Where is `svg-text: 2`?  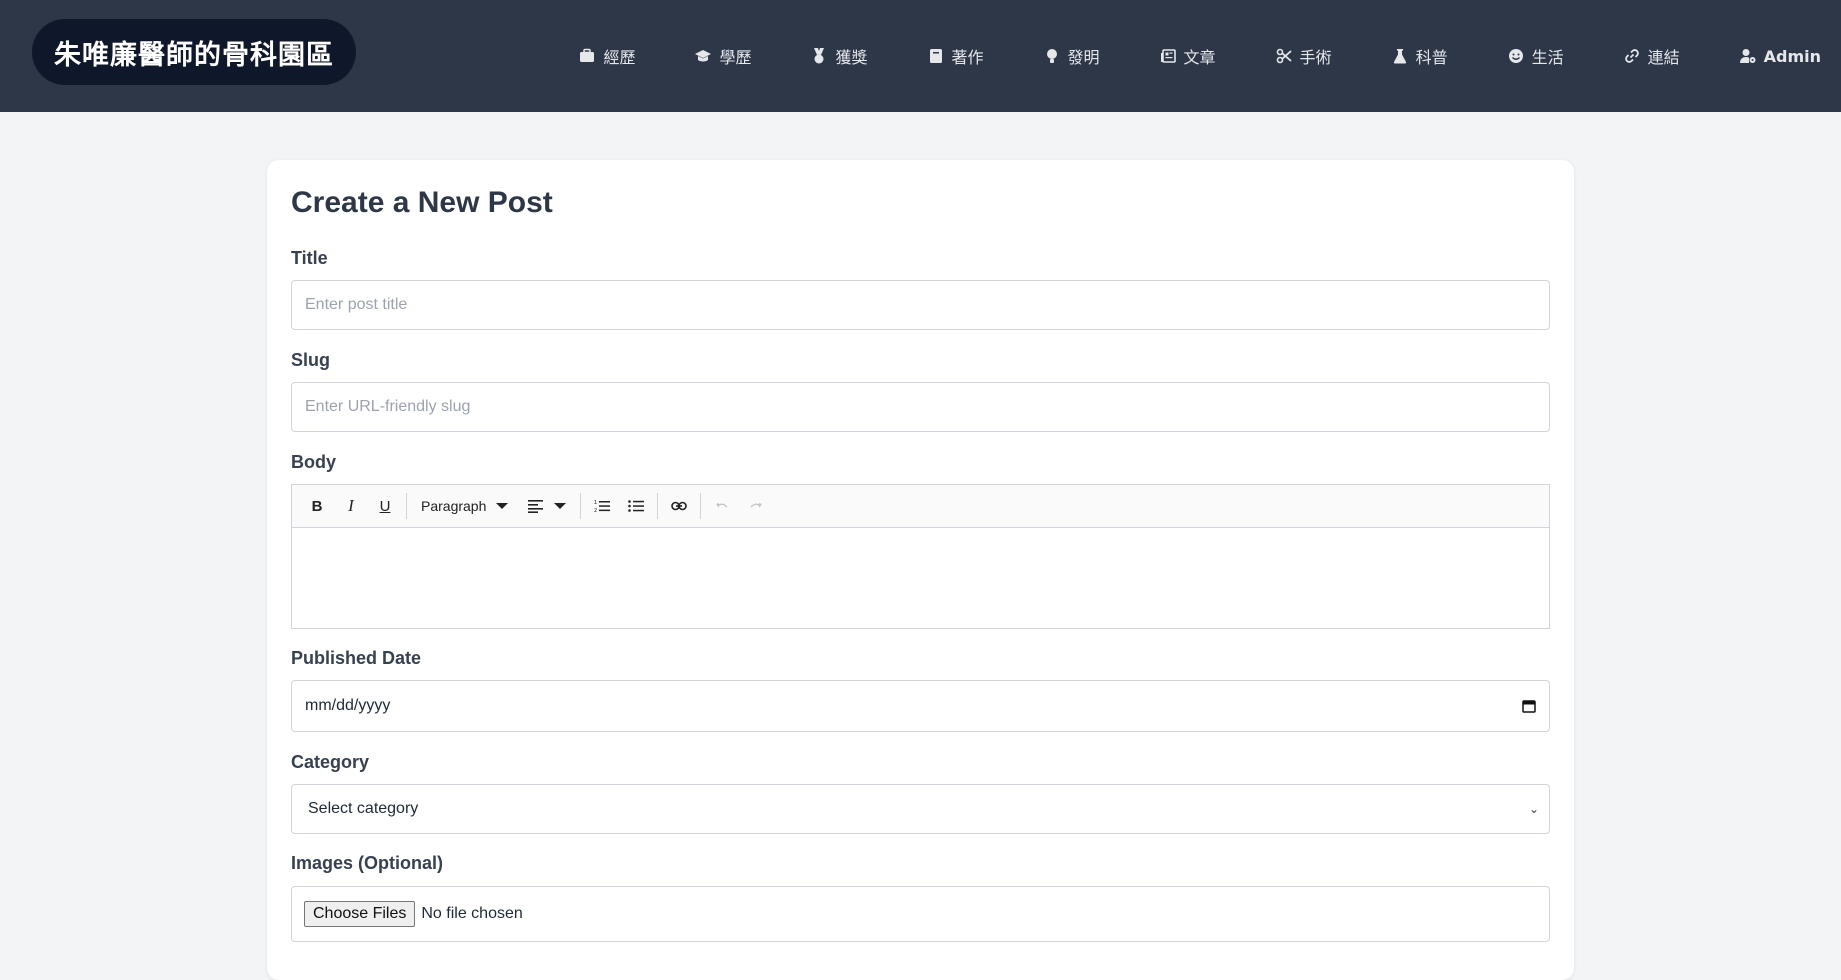 svg-text: 2 is located at coordinates (595, 510).